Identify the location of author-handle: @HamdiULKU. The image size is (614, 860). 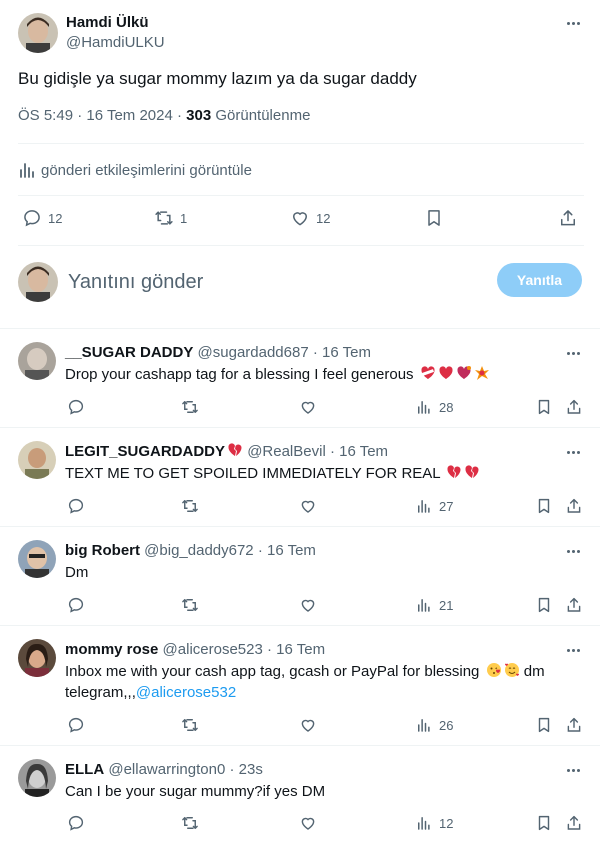
(115, 43).